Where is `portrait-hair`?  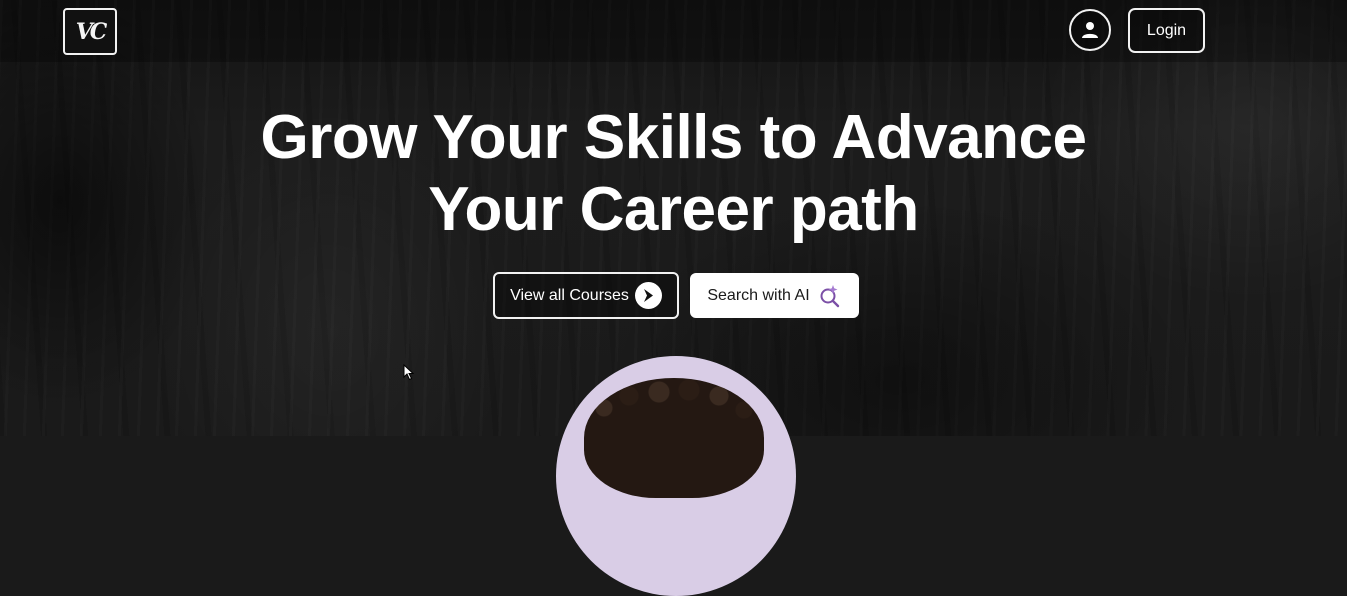
portrait-hair is located at coordinates (674, 438).